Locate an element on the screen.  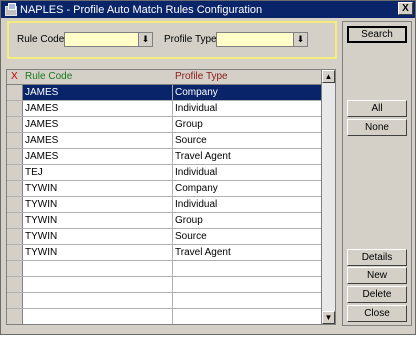
rule-code-label: Rule Code is located at coordinates (41, 39).